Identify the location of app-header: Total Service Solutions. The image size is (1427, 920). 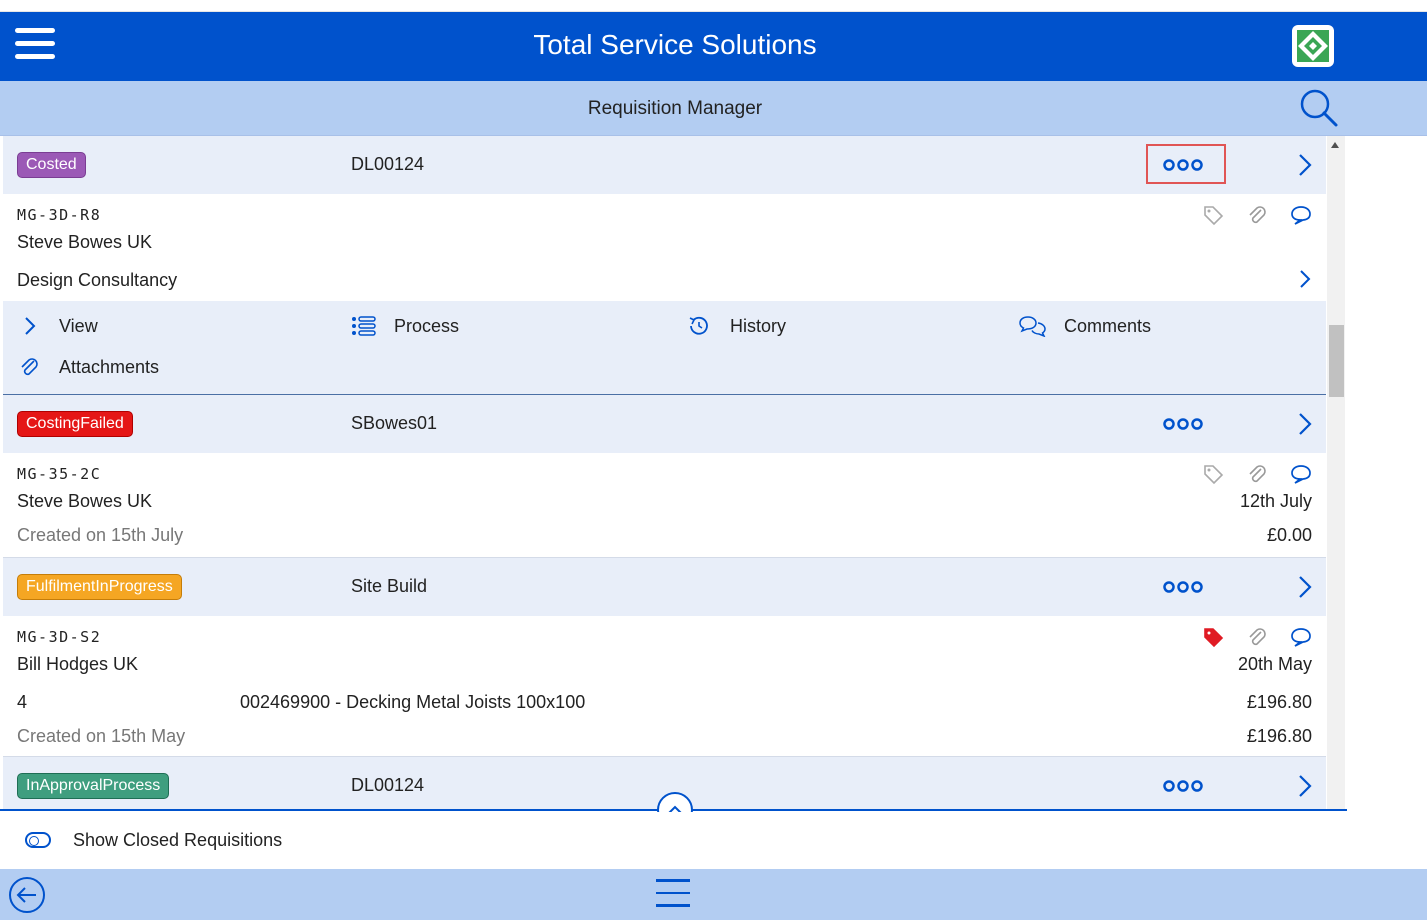
(713, 46).